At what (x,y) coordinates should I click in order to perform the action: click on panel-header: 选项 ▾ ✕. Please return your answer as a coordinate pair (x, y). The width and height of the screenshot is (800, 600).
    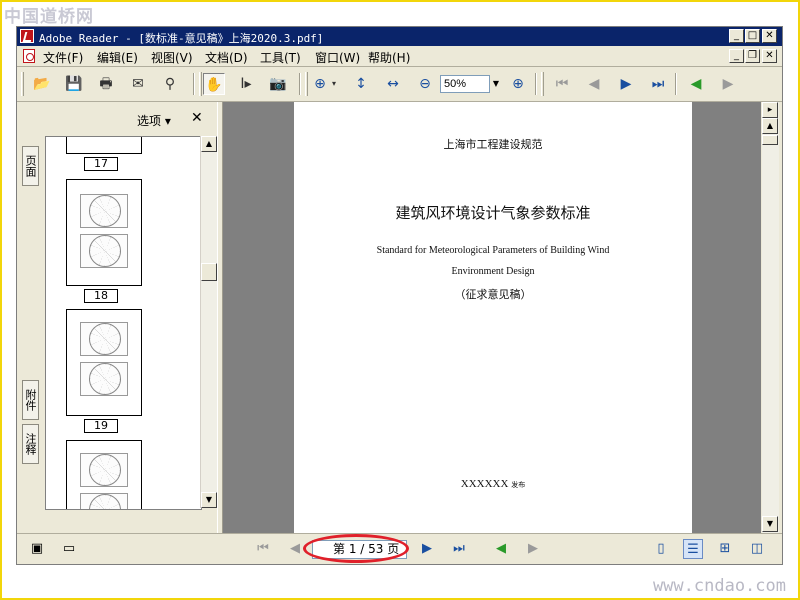
    Looking at the image, I should click on (130, 120).